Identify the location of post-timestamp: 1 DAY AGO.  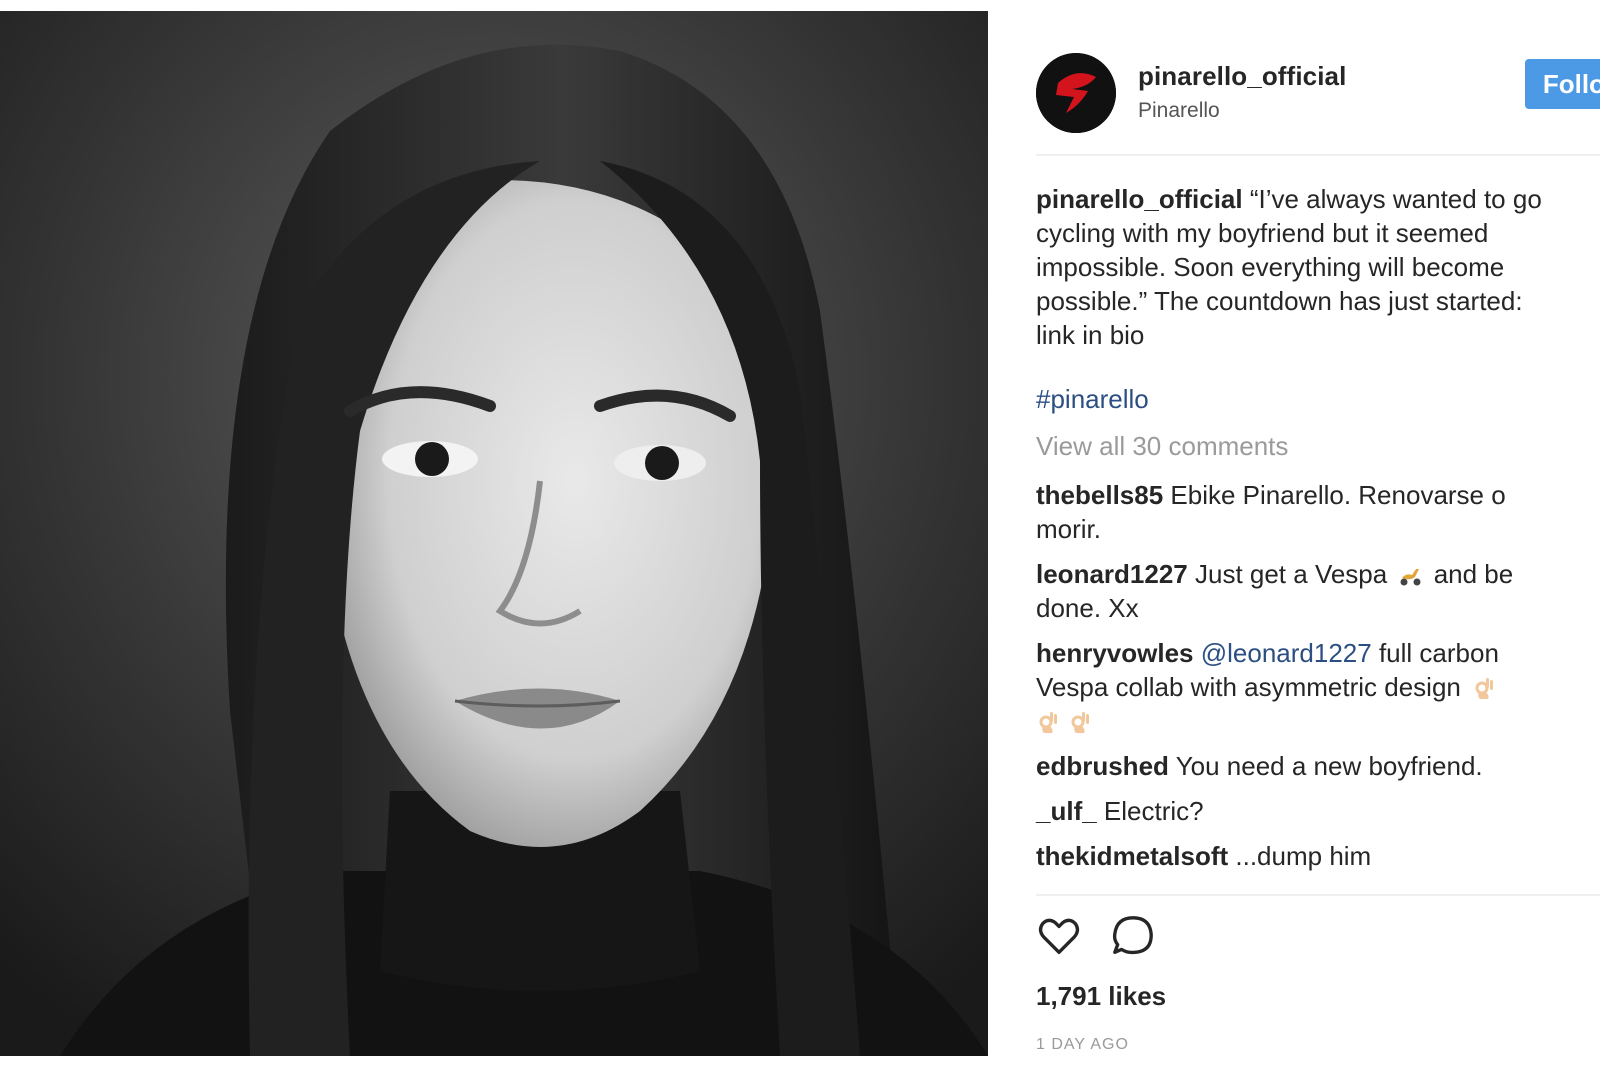
(1082, 1044).